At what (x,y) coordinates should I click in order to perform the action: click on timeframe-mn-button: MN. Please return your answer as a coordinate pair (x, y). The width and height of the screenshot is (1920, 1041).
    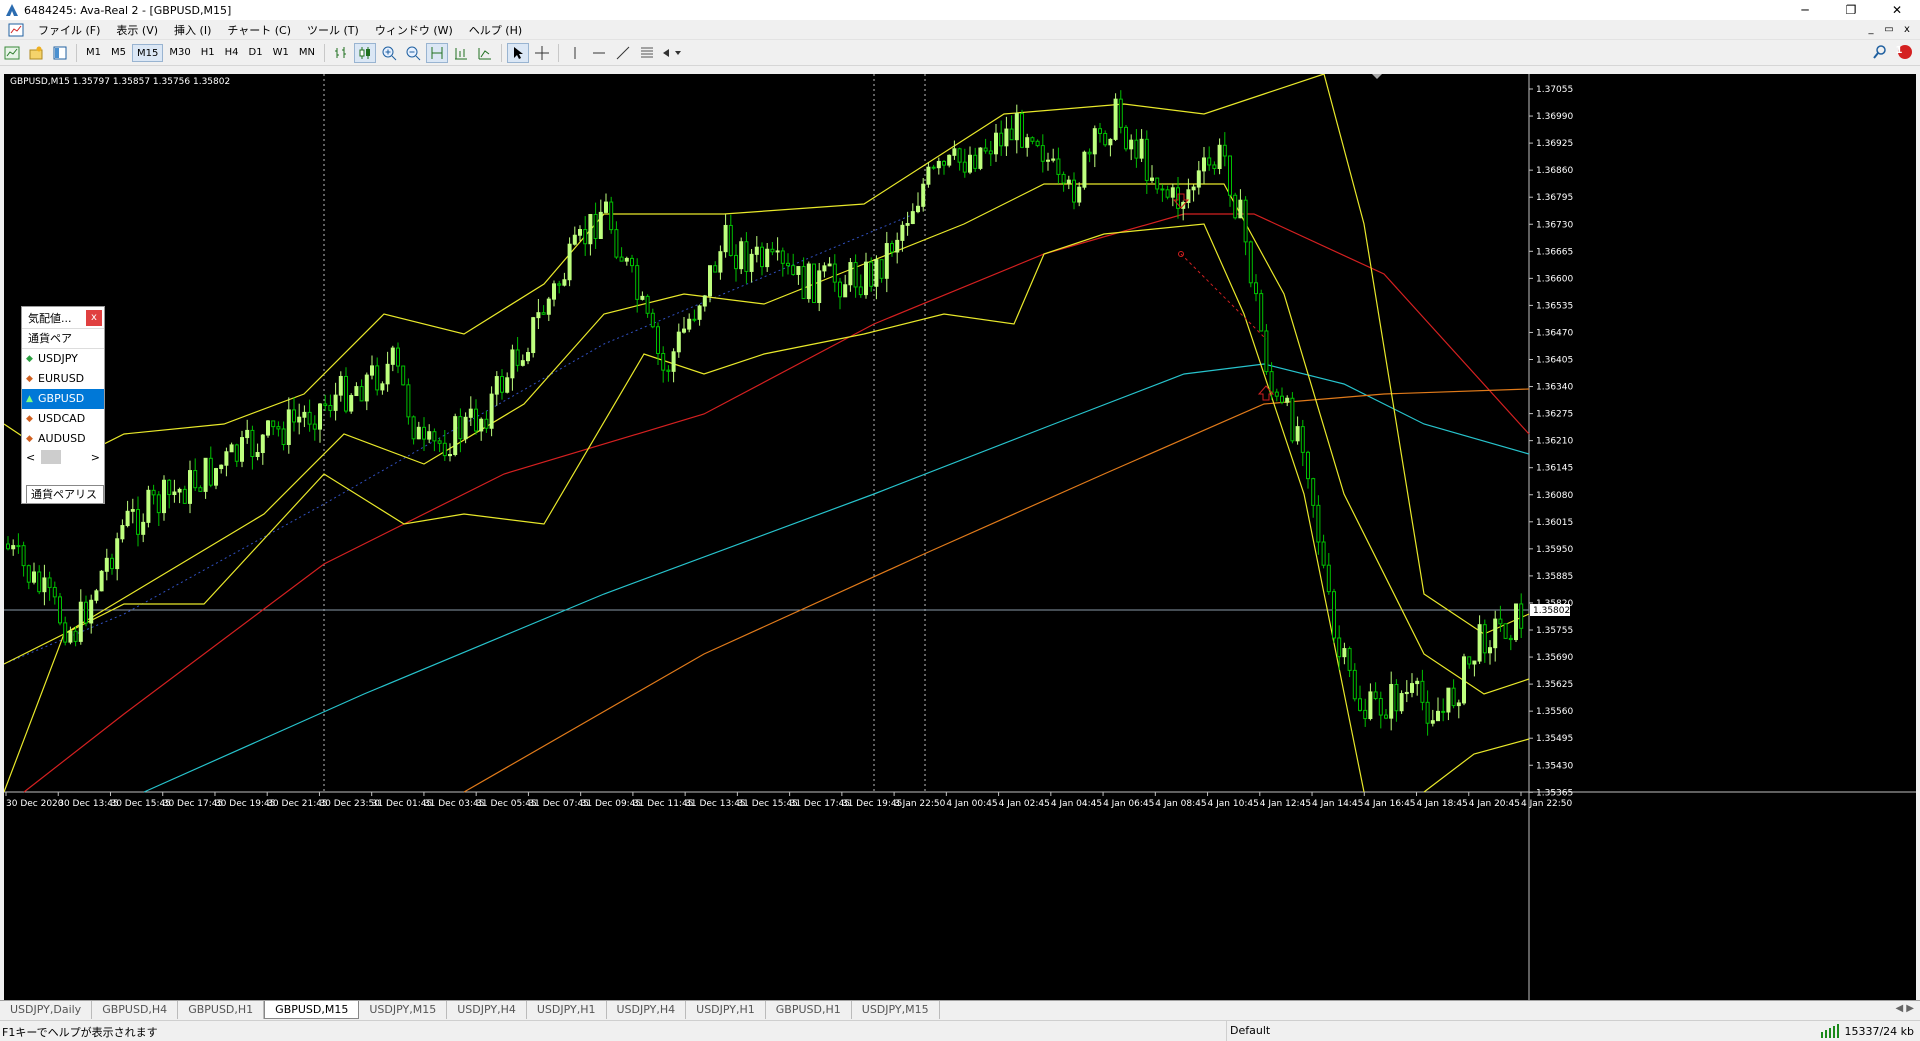
    Looking at the image, I should click on (307, 53).